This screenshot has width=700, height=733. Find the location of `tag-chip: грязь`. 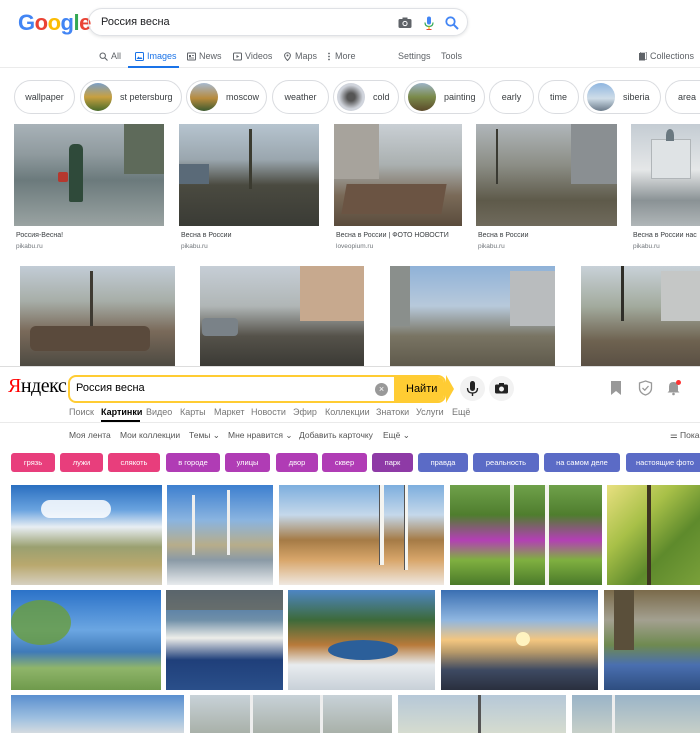

tag-chip: грязь is located at coordinates (33, 462).